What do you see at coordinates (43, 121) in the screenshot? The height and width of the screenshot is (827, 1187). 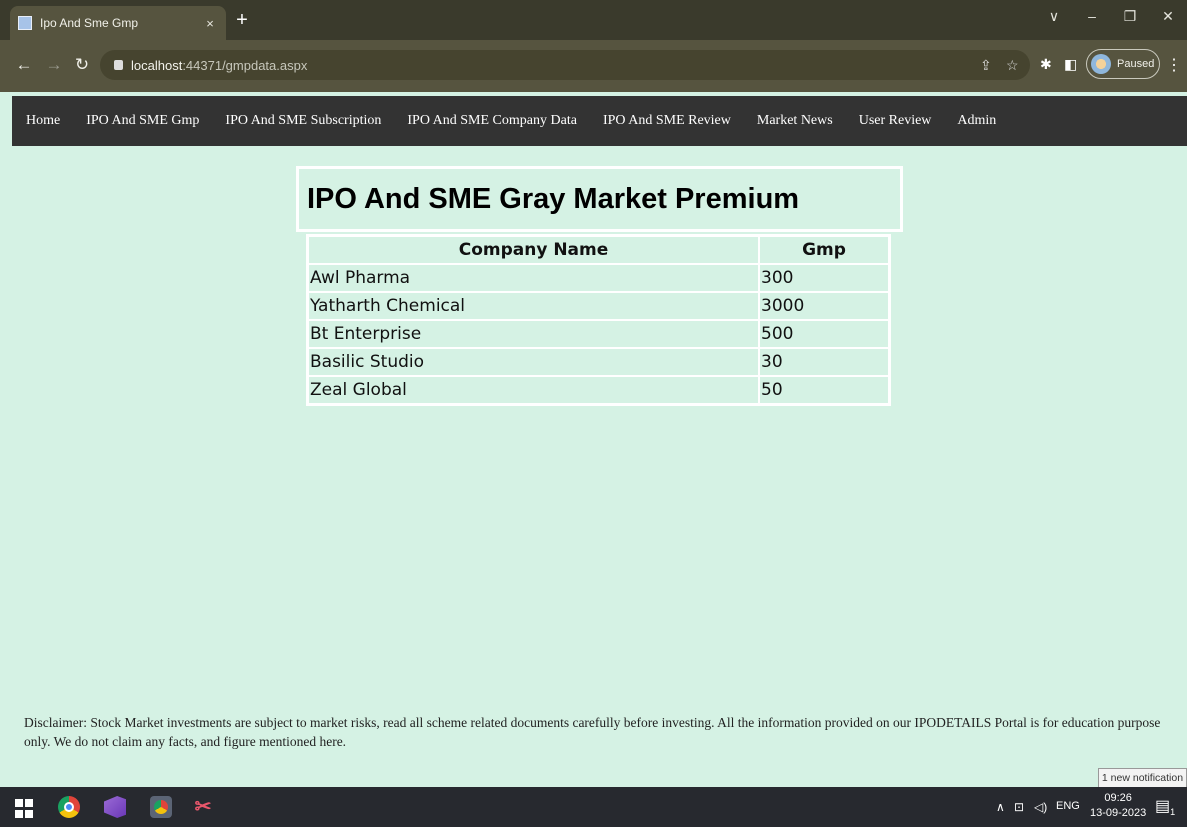 I see `nav-home: Home` at bounding box center [43, 121].